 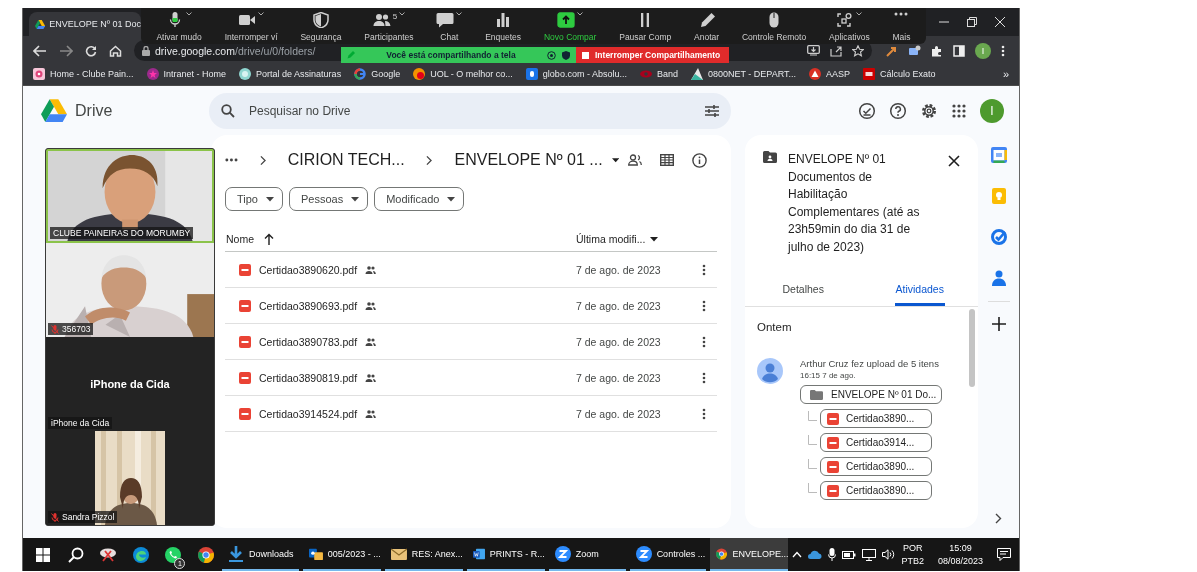 What do you see at coordinates (869, 554) in the screenshot?
I see `network-icon` at bounding box center [869, 554].